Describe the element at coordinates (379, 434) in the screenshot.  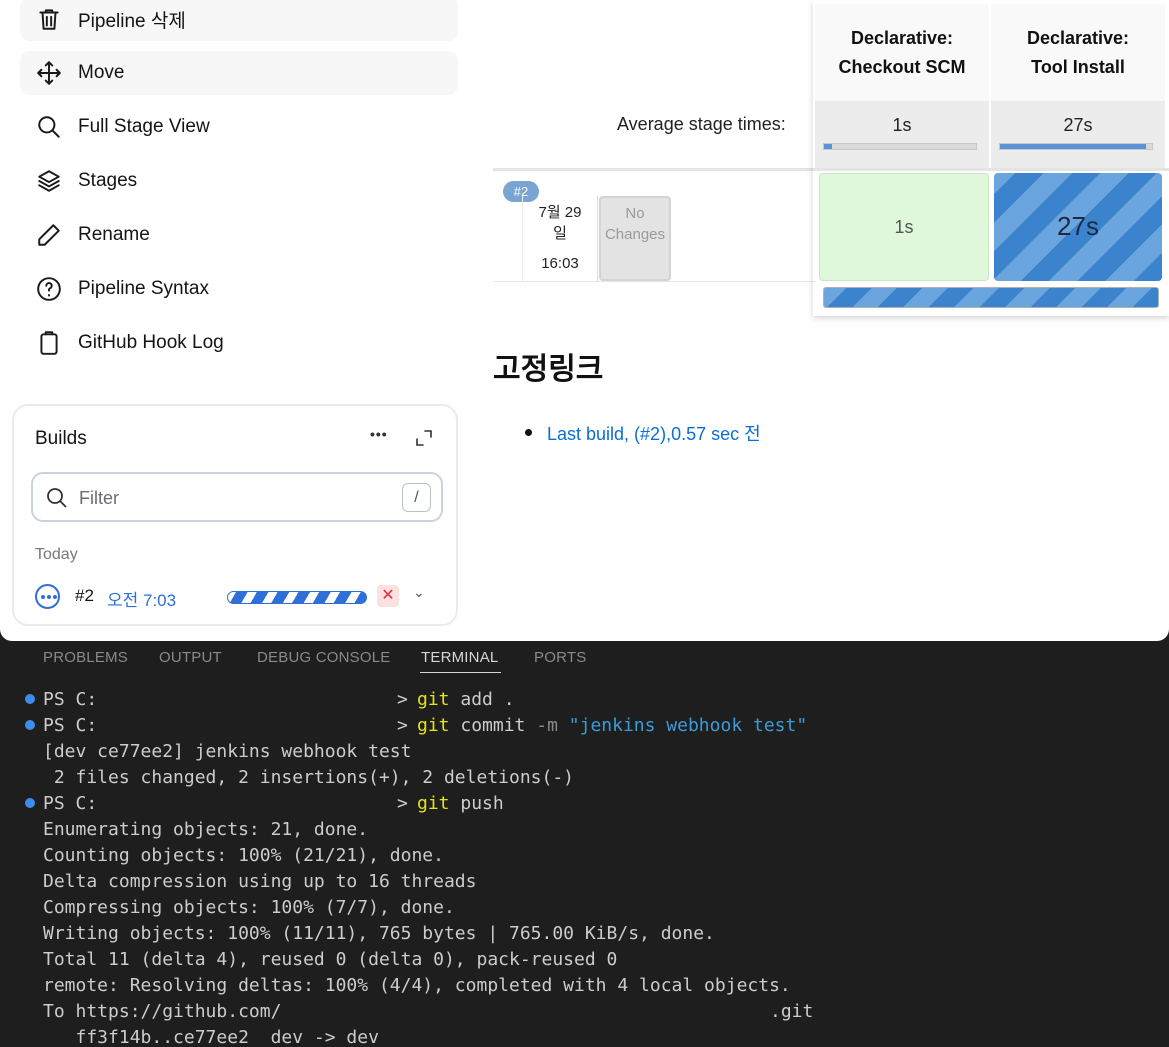
I see `more-options-icon: •••` at that location.